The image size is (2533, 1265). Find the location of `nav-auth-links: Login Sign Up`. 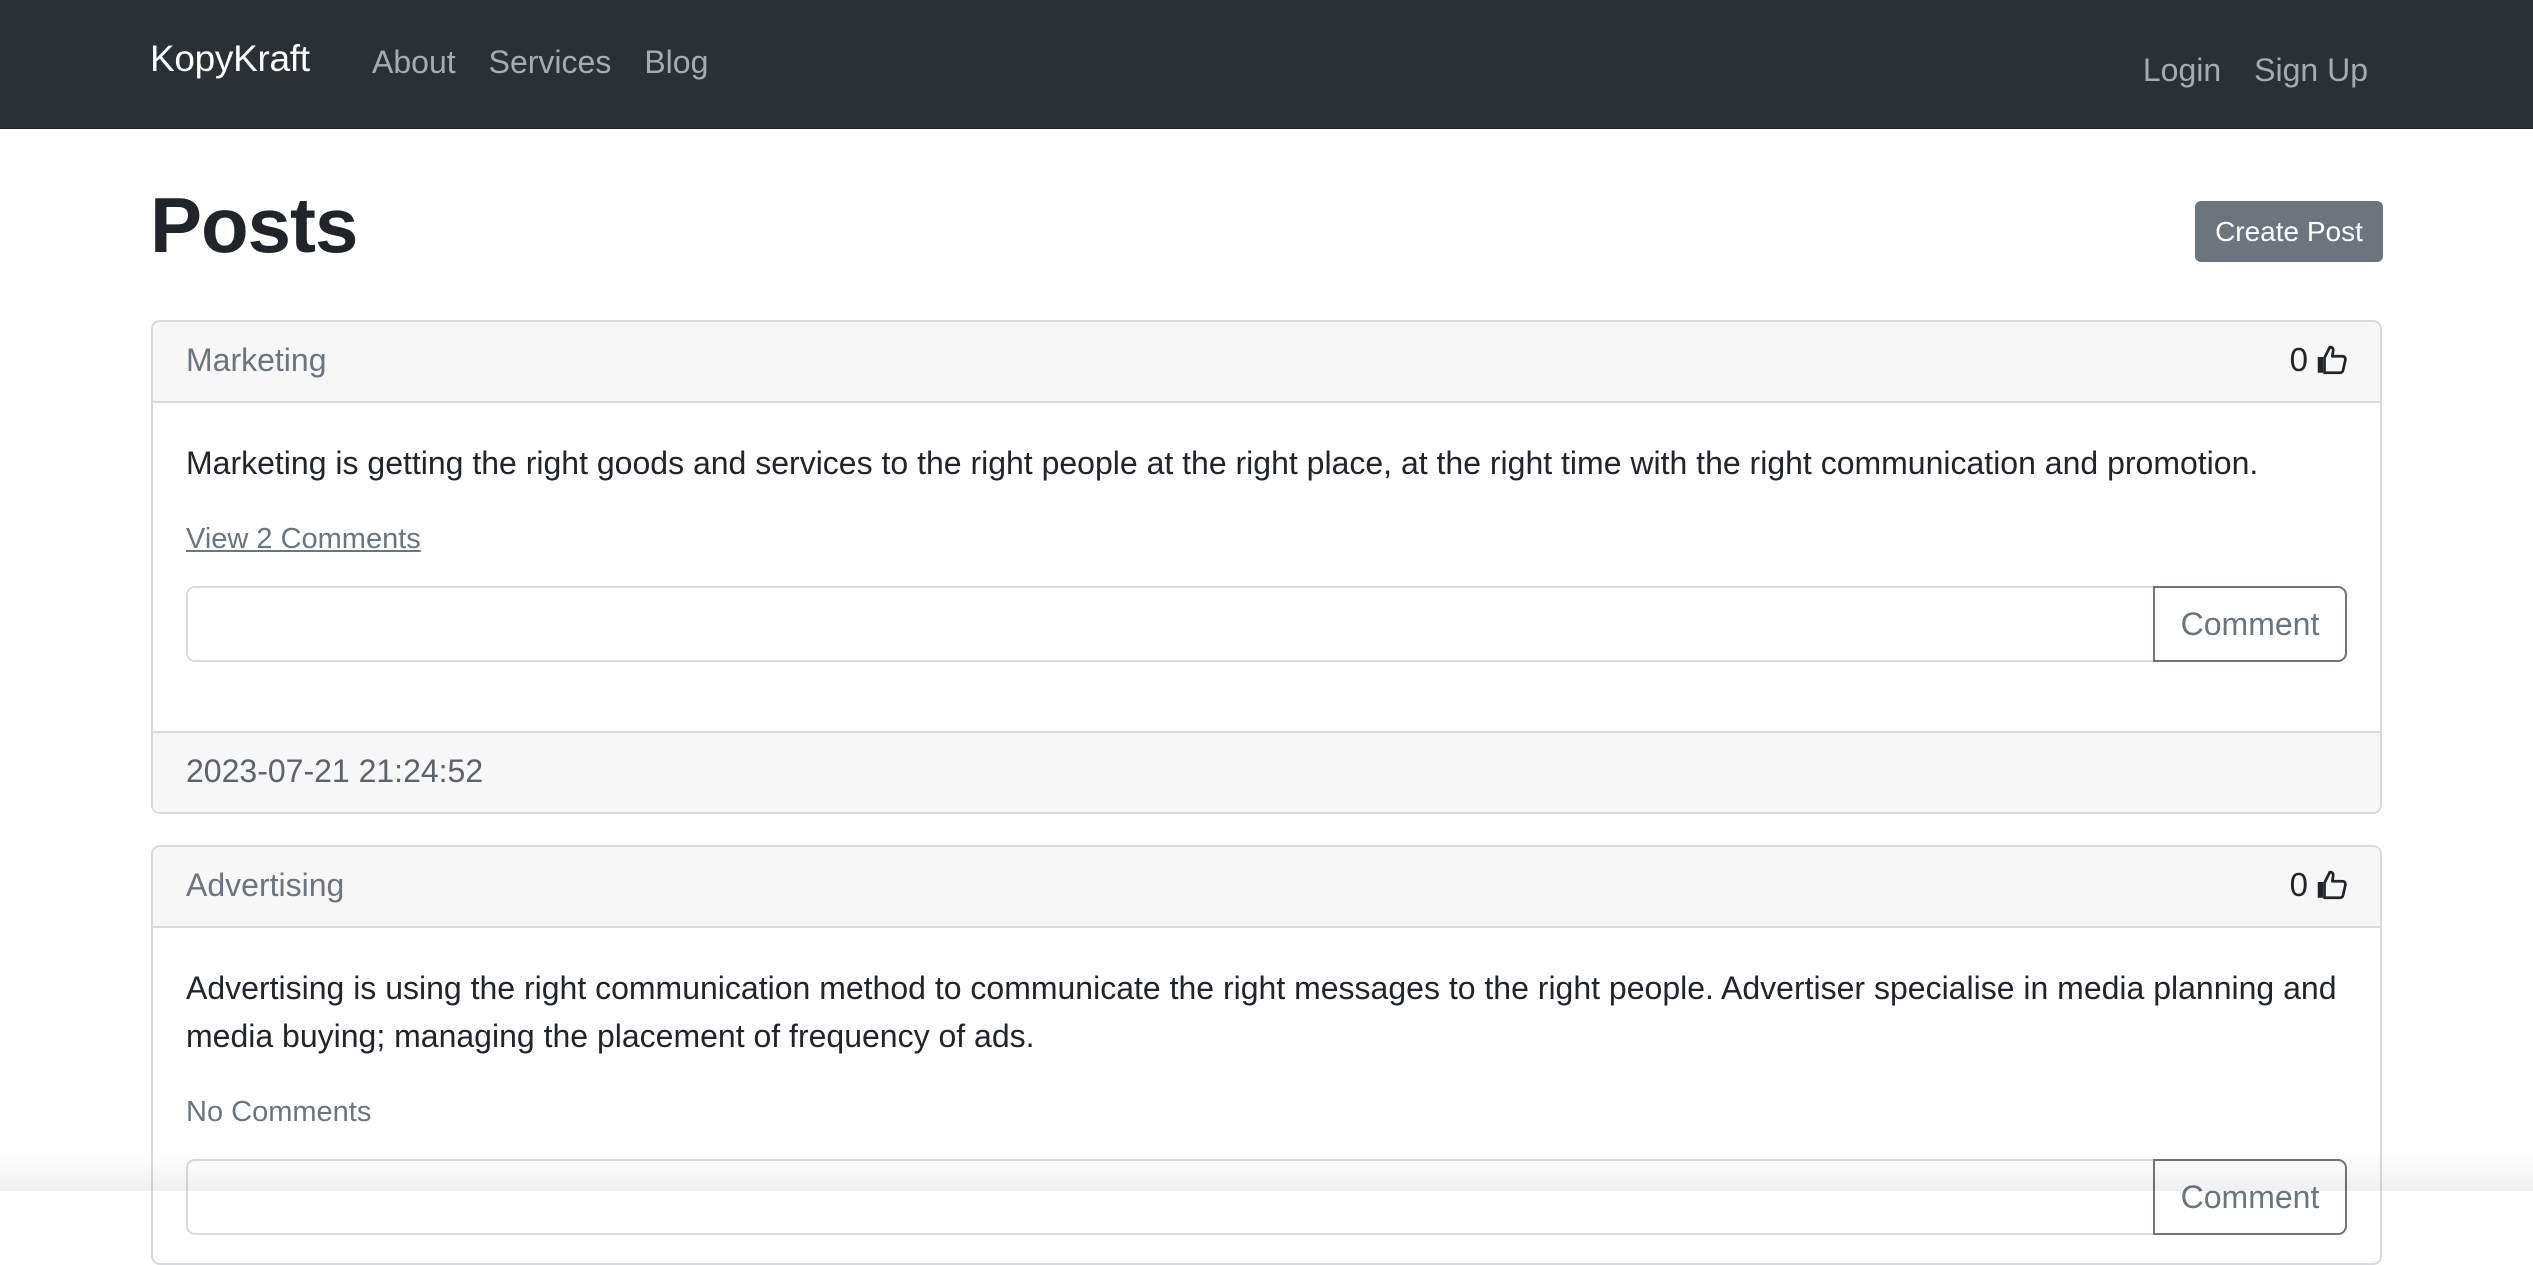

nav-auth-links: Login Sign Up is located at coordinates (2255, 70).